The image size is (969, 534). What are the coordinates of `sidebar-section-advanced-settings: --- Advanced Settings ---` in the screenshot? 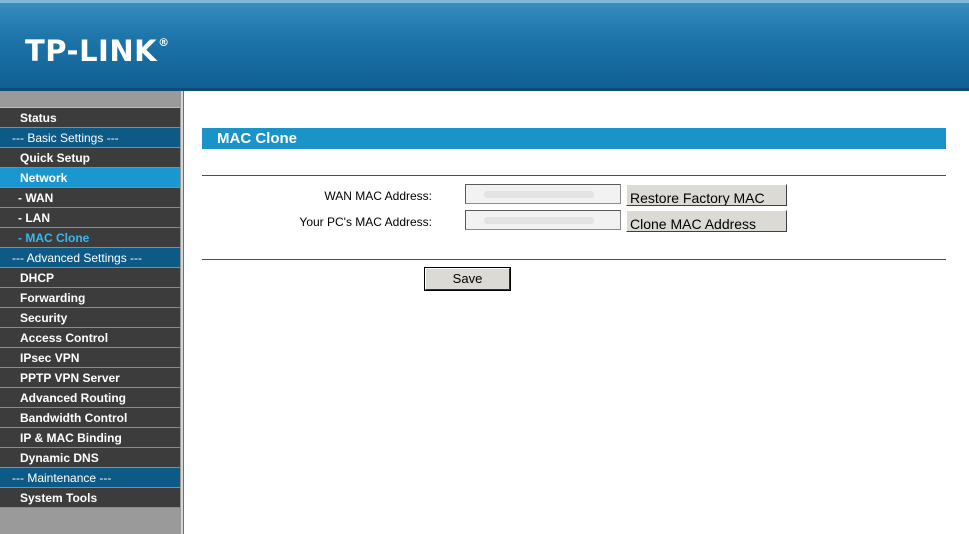 It's located at (90, 258).